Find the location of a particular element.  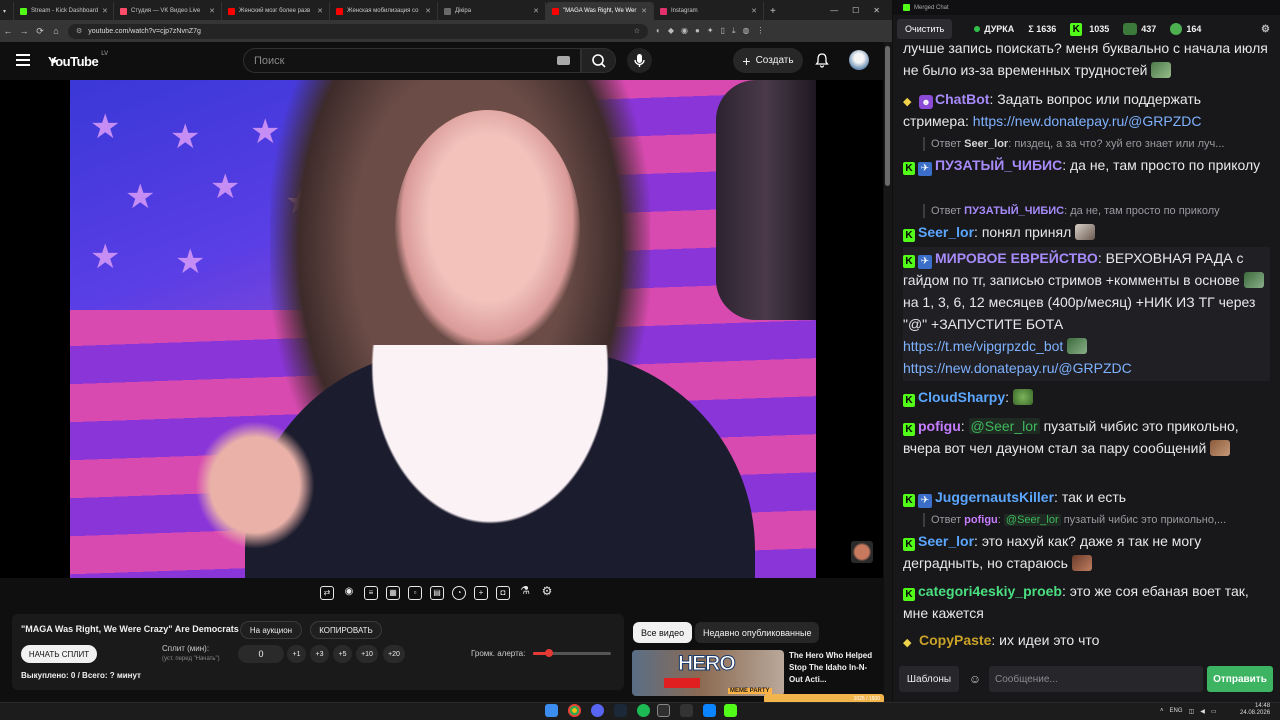

tab-list-button: ▾ is located at coordinates (7, 11).